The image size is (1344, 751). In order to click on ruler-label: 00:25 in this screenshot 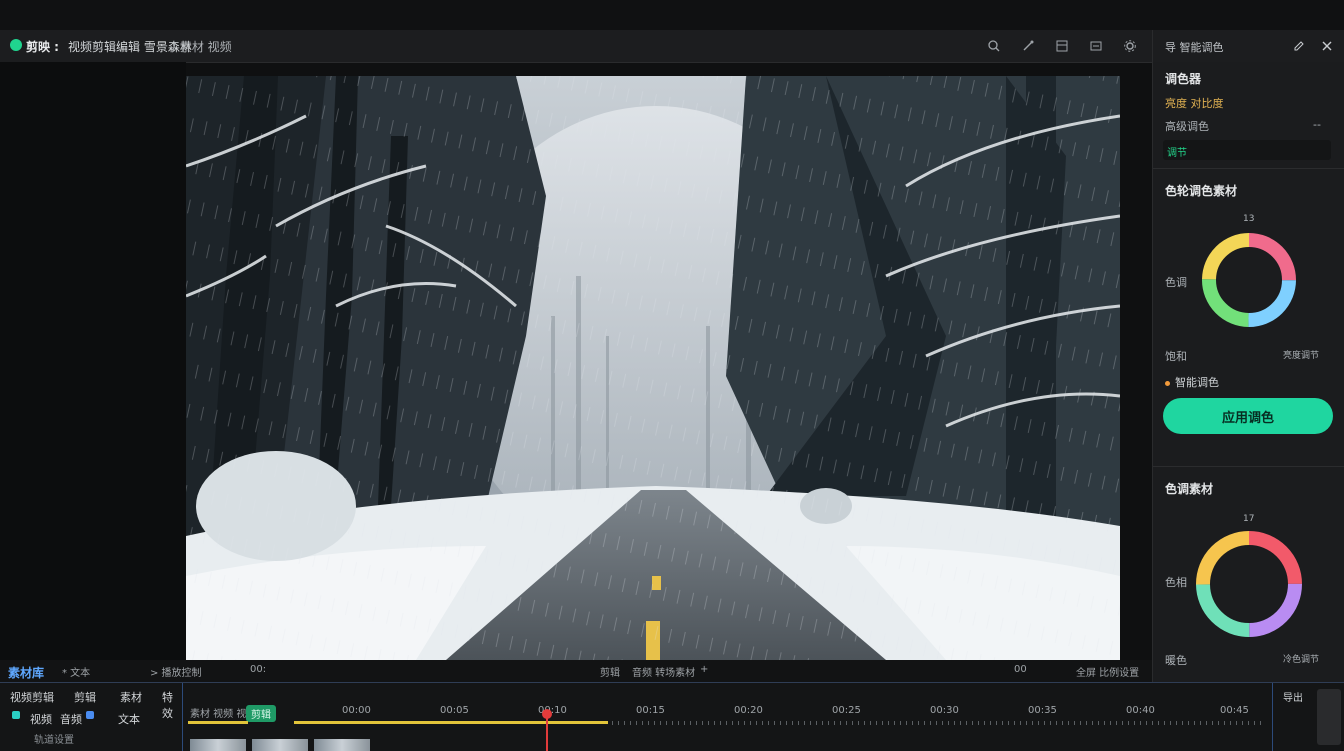, I will do `click(846, 710)`.